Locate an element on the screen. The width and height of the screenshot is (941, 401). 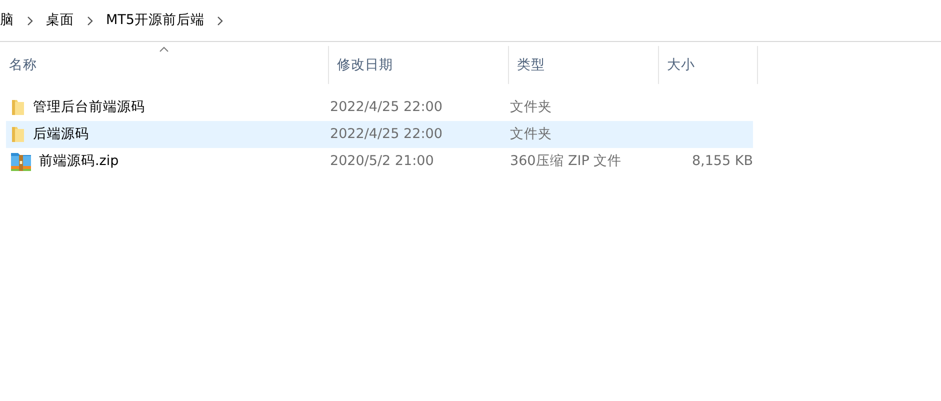
column-header: 大小 is located at coordinates (708, 65).